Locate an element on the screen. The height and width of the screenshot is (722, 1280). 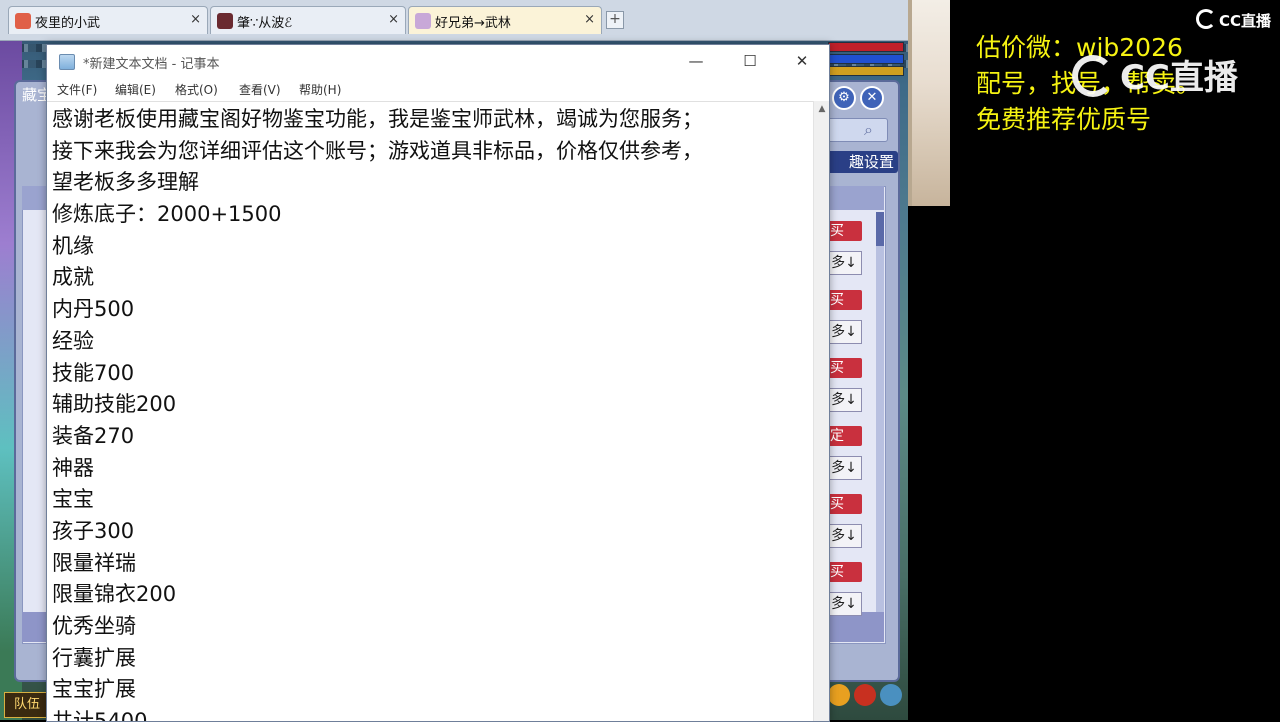
webcam-border is located at coordinates (910, 103).